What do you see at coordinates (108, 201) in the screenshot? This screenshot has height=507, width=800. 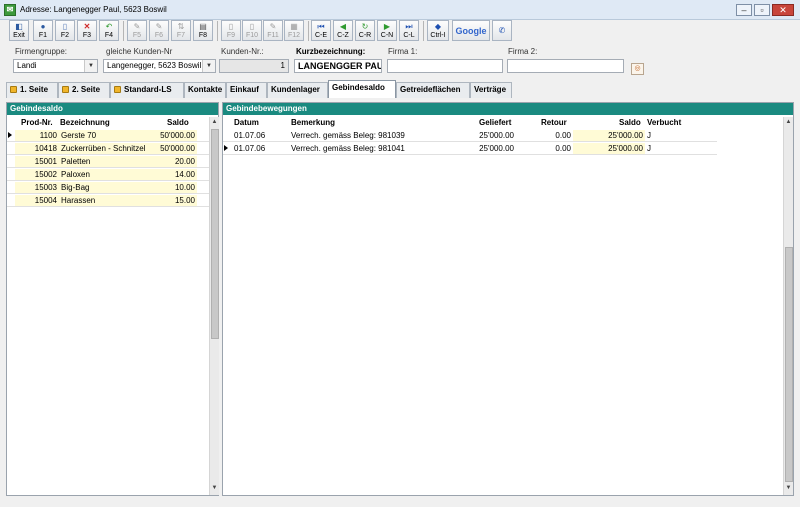 I see `table-row: 15004 Harassen 15.00` at bounding box center [108, 201].